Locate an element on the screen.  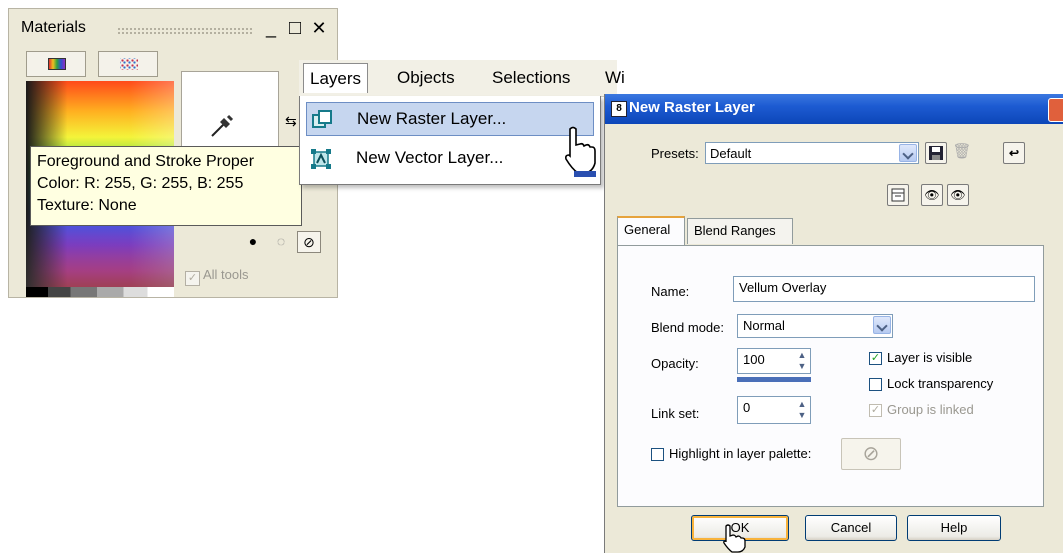
palette-grip is located at coordinates (185, 31).